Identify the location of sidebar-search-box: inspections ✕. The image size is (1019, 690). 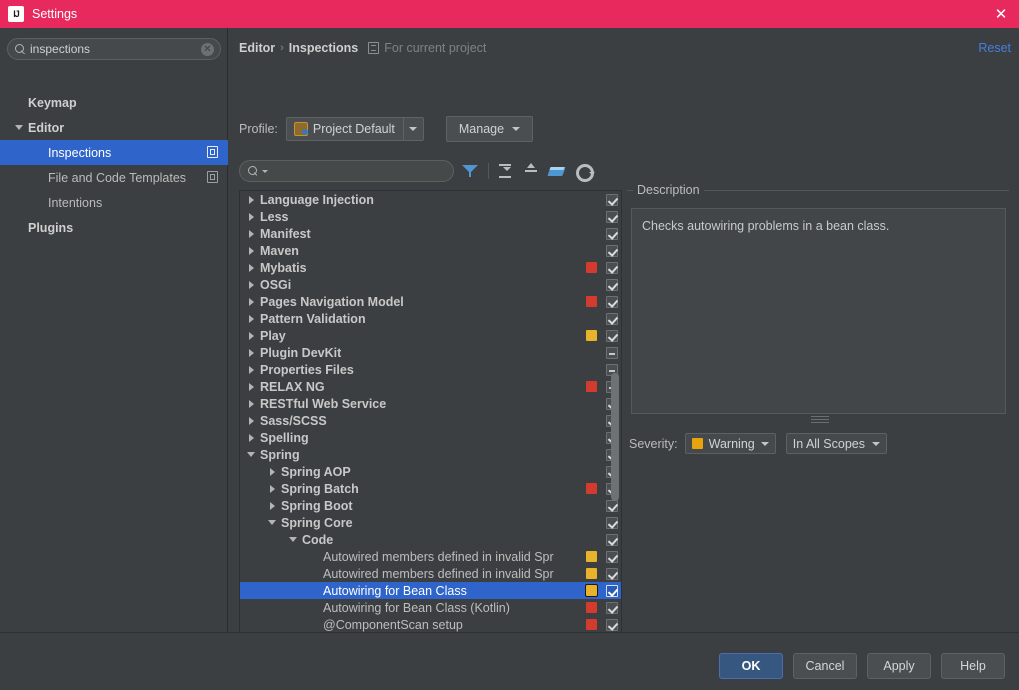
(114, 49).